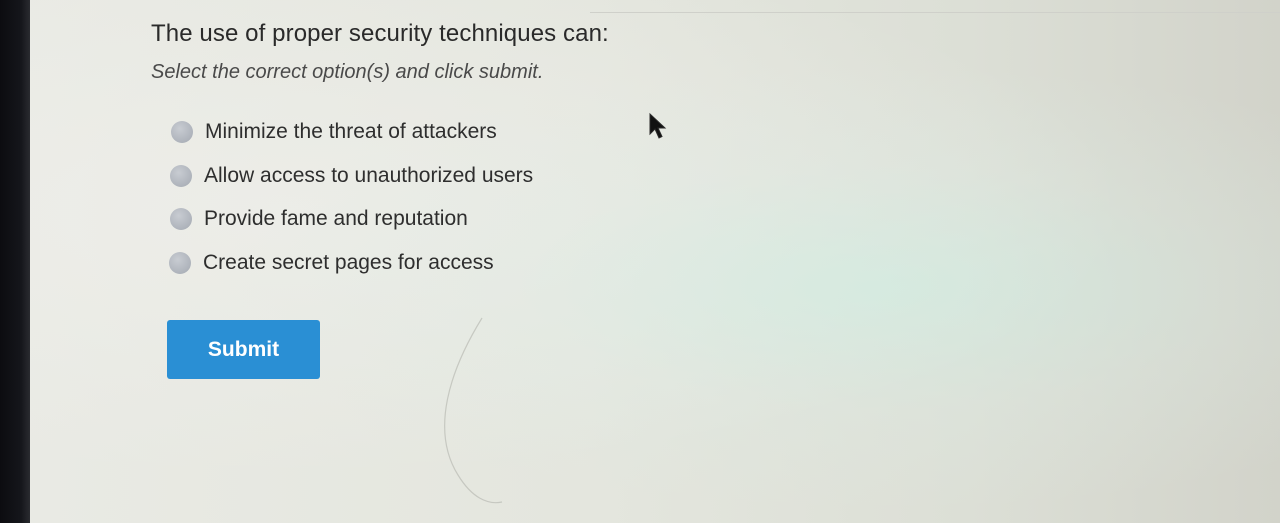 The image size is (1280, 523). I want to click on option-minimize-threat: Minimize the threat of attackers, so click(334, 132).